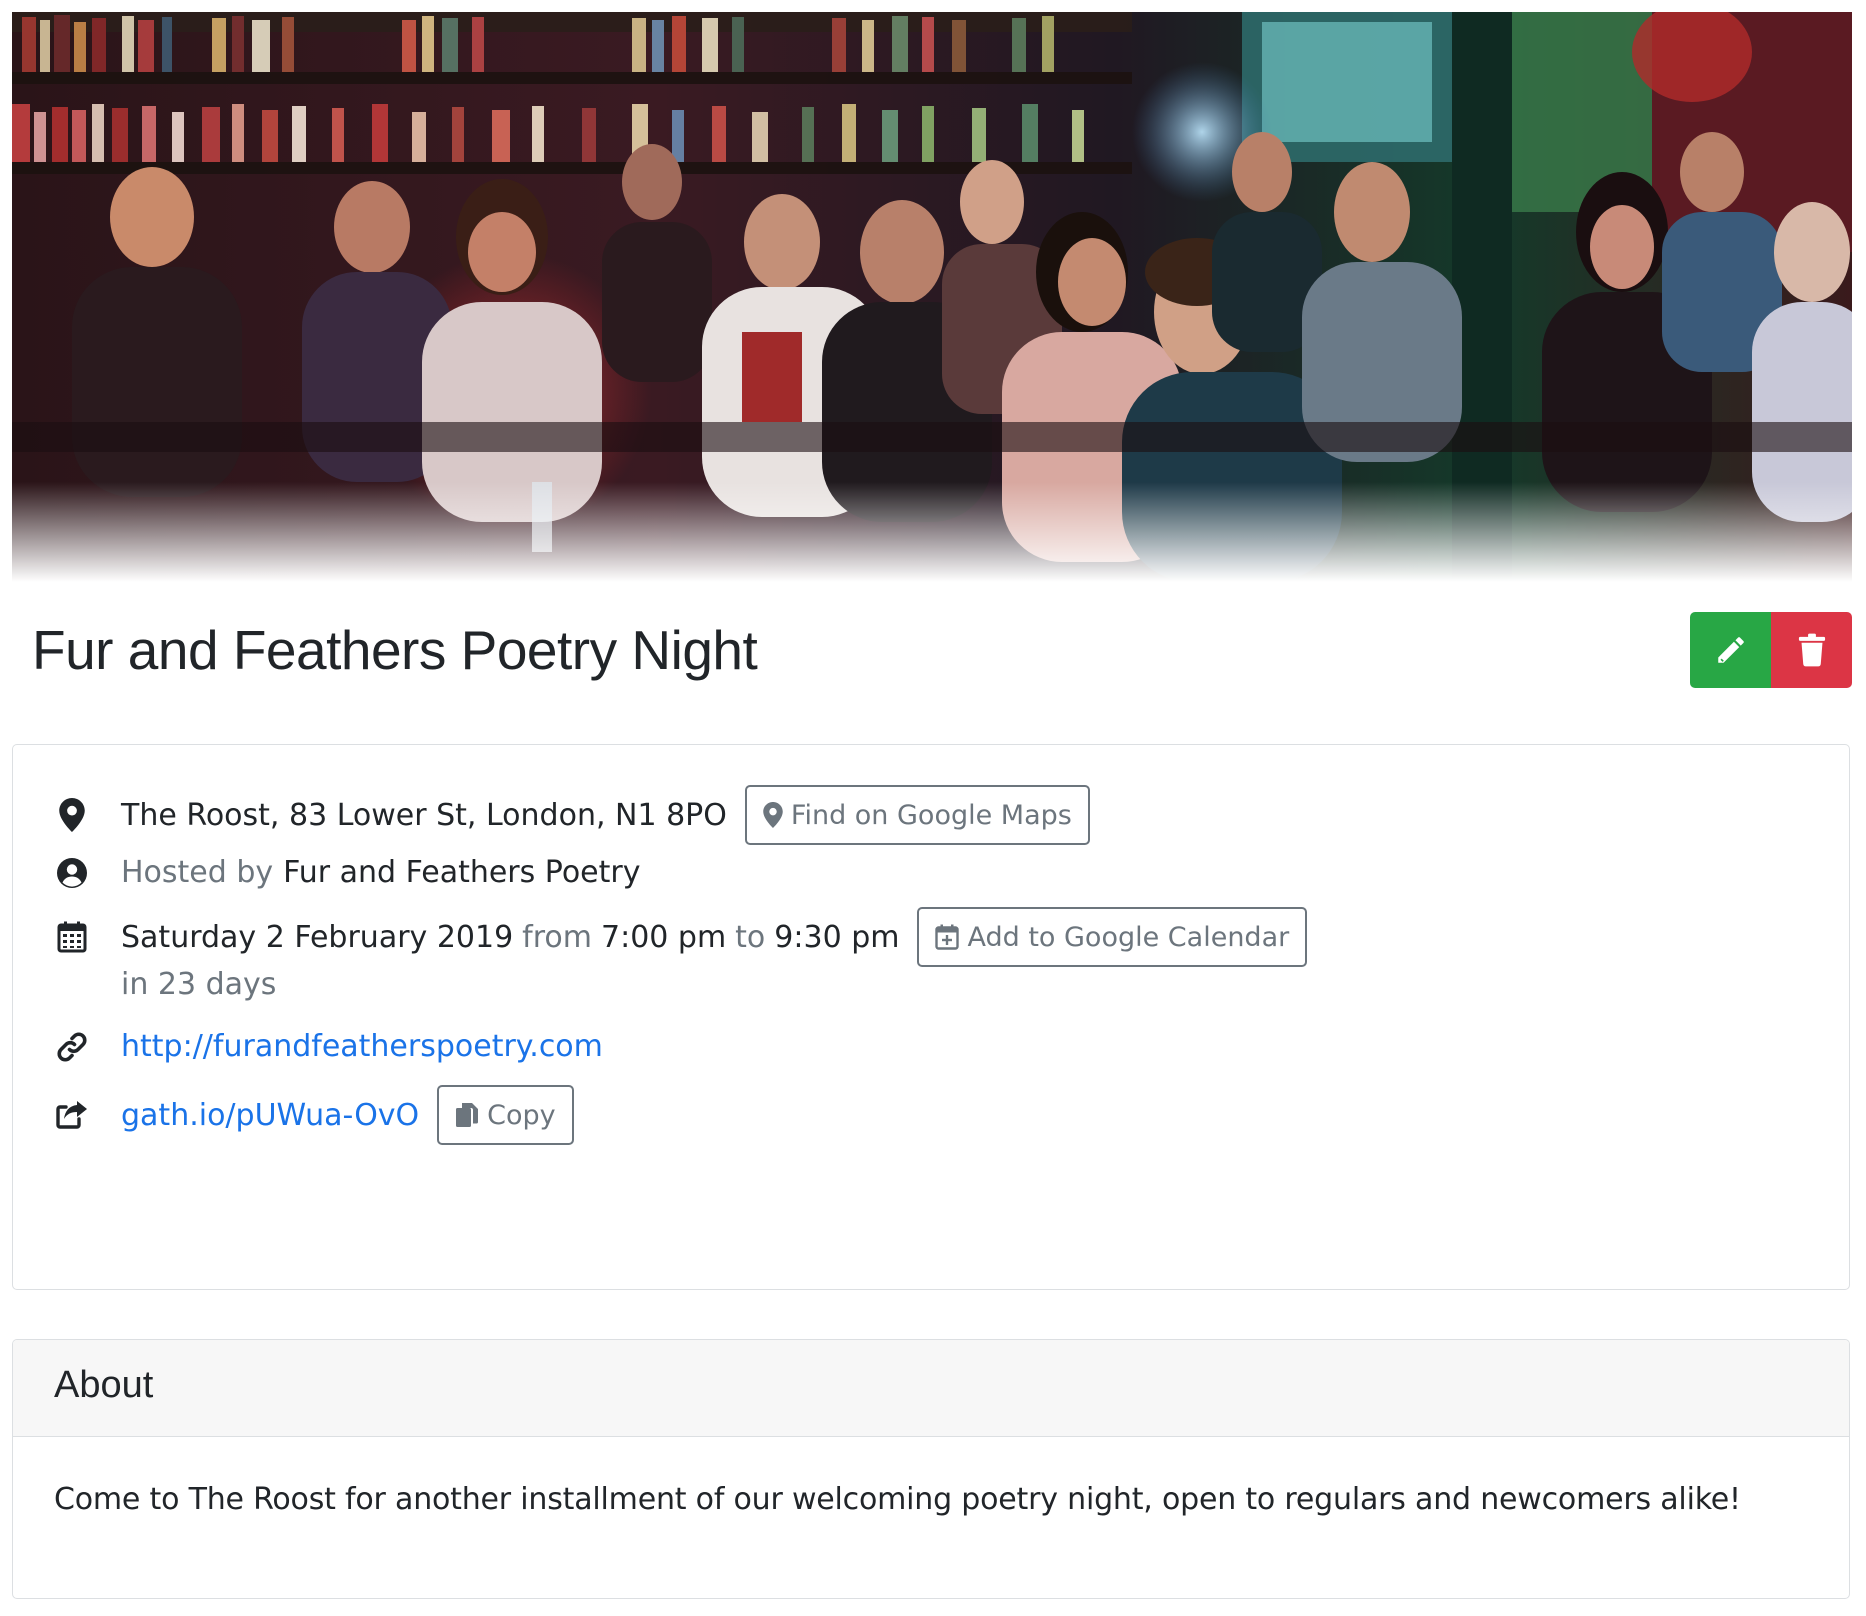  I want to click on event-address: The Roost, 83 Lower St, London, N1 8PO, so click(424, 815).